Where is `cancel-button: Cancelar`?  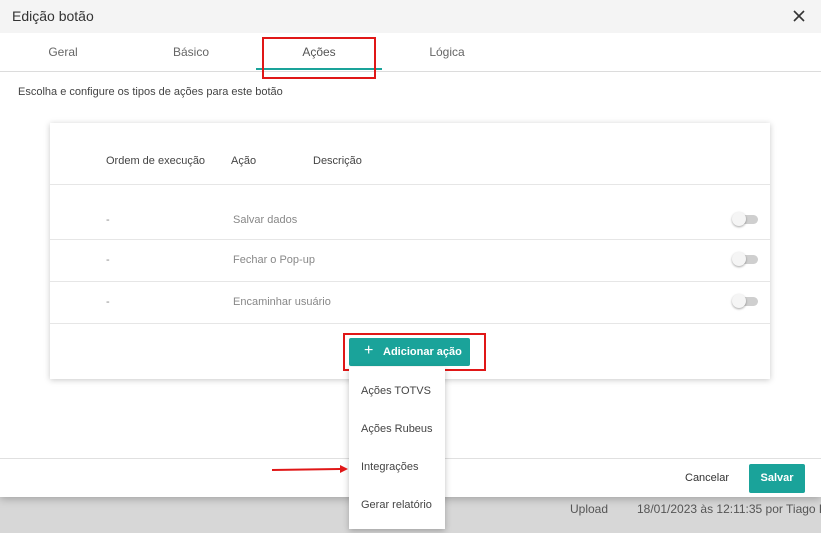
cancel-button: Cancelar is located at coordinates (707, 478).